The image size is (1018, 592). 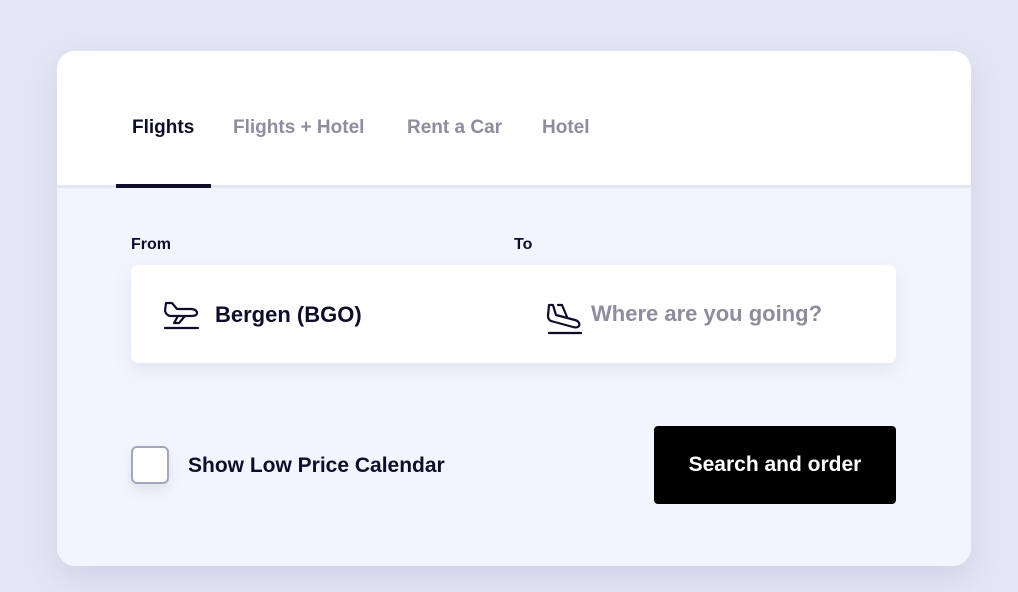 What do you see at coordinates (736, 314) in the screenshot?
I see `destination-input` at bounding box center [736, 314].